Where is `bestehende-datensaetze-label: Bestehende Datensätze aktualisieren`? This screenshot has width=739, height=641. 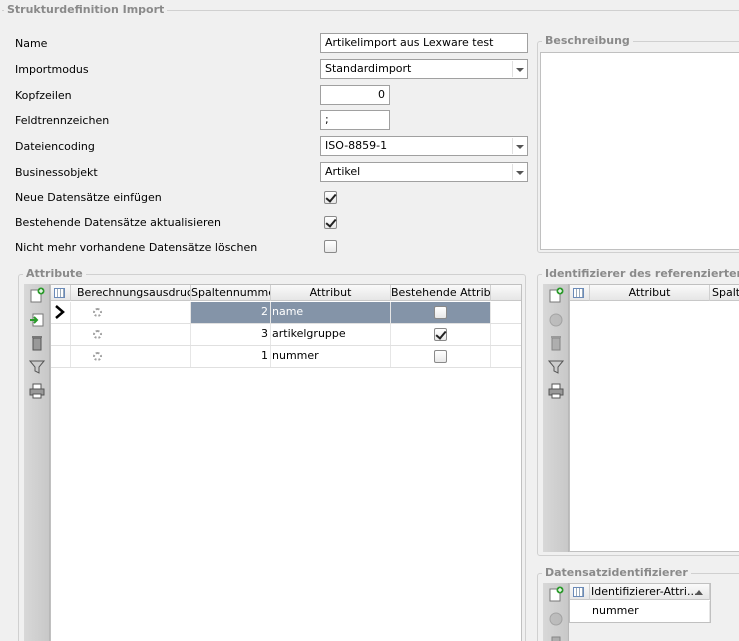 bestehende-datensaetze-label: Bestehende Datensätze aktualisieren is located at coordinates (118, 222).